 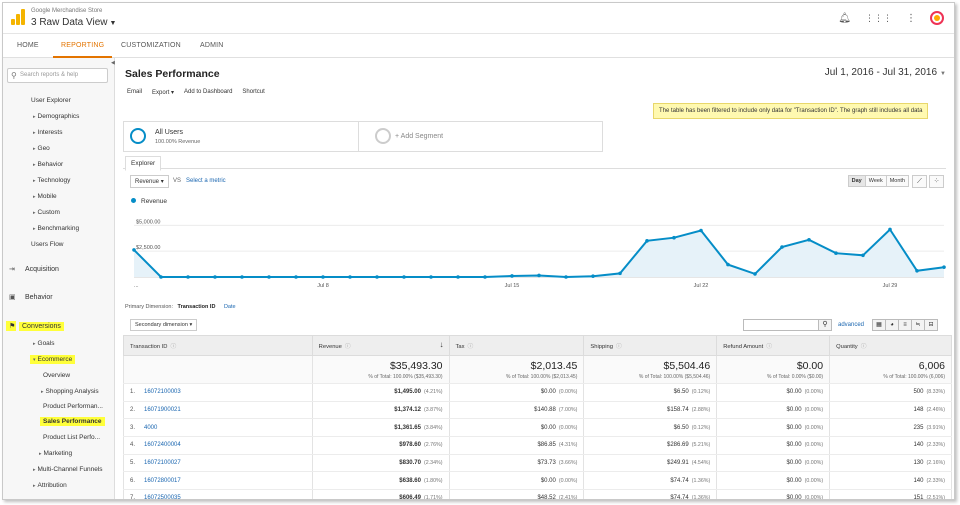 What do you see at coordinates (143, 163) in the screenshot?
I see `tab-explorer: Explorer` at bounding box center [143, 163].